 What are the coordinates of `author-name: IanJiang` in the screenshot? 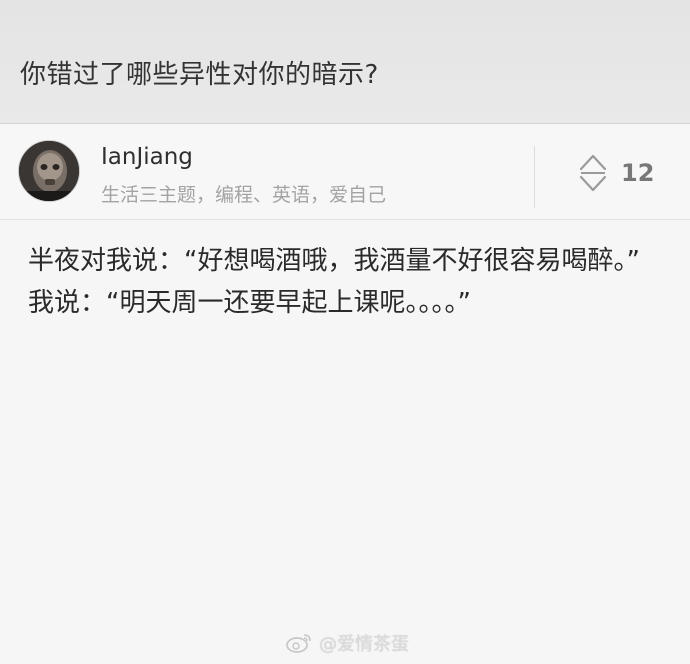 It's located at (147, 157).